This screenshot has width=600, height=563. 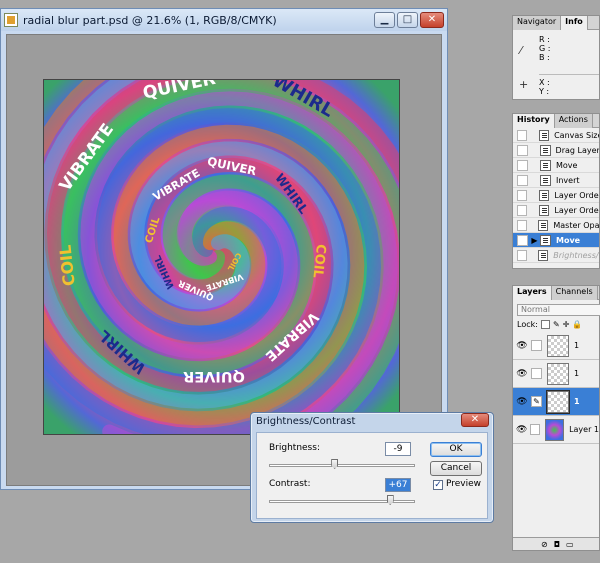 I want to click on dialog-title: Brightness/Contrast, so click(x=306, y=421).